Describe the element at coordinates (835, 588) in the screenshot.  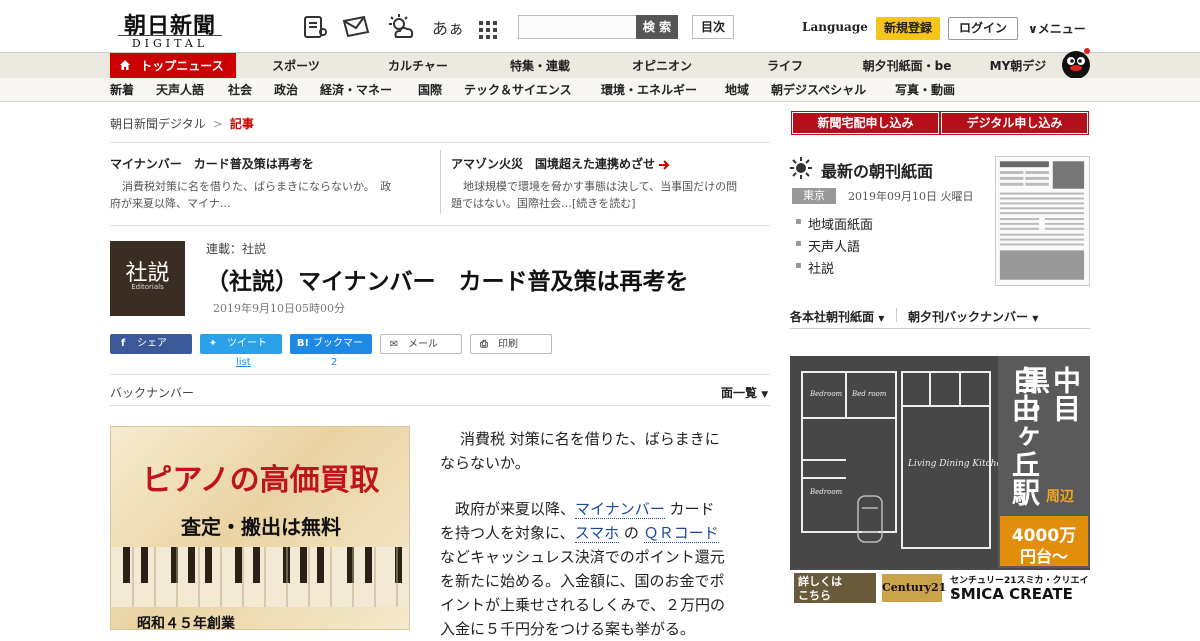
I see `ad-more-button: 詳しくは こちら` at that location.